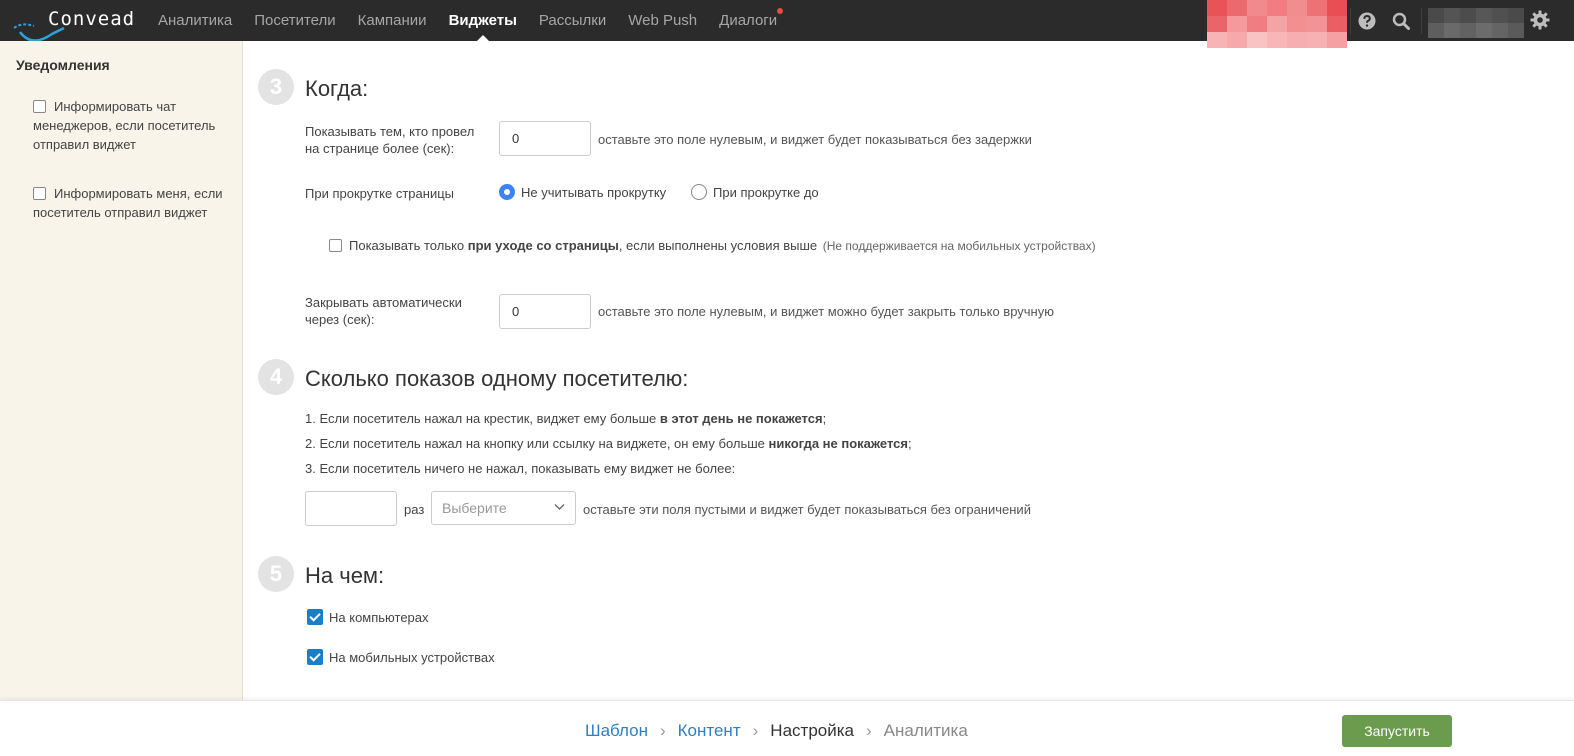 This screenshot has height=756, width=1574. I want to click on period-select: Выберите, so click(503, 508).